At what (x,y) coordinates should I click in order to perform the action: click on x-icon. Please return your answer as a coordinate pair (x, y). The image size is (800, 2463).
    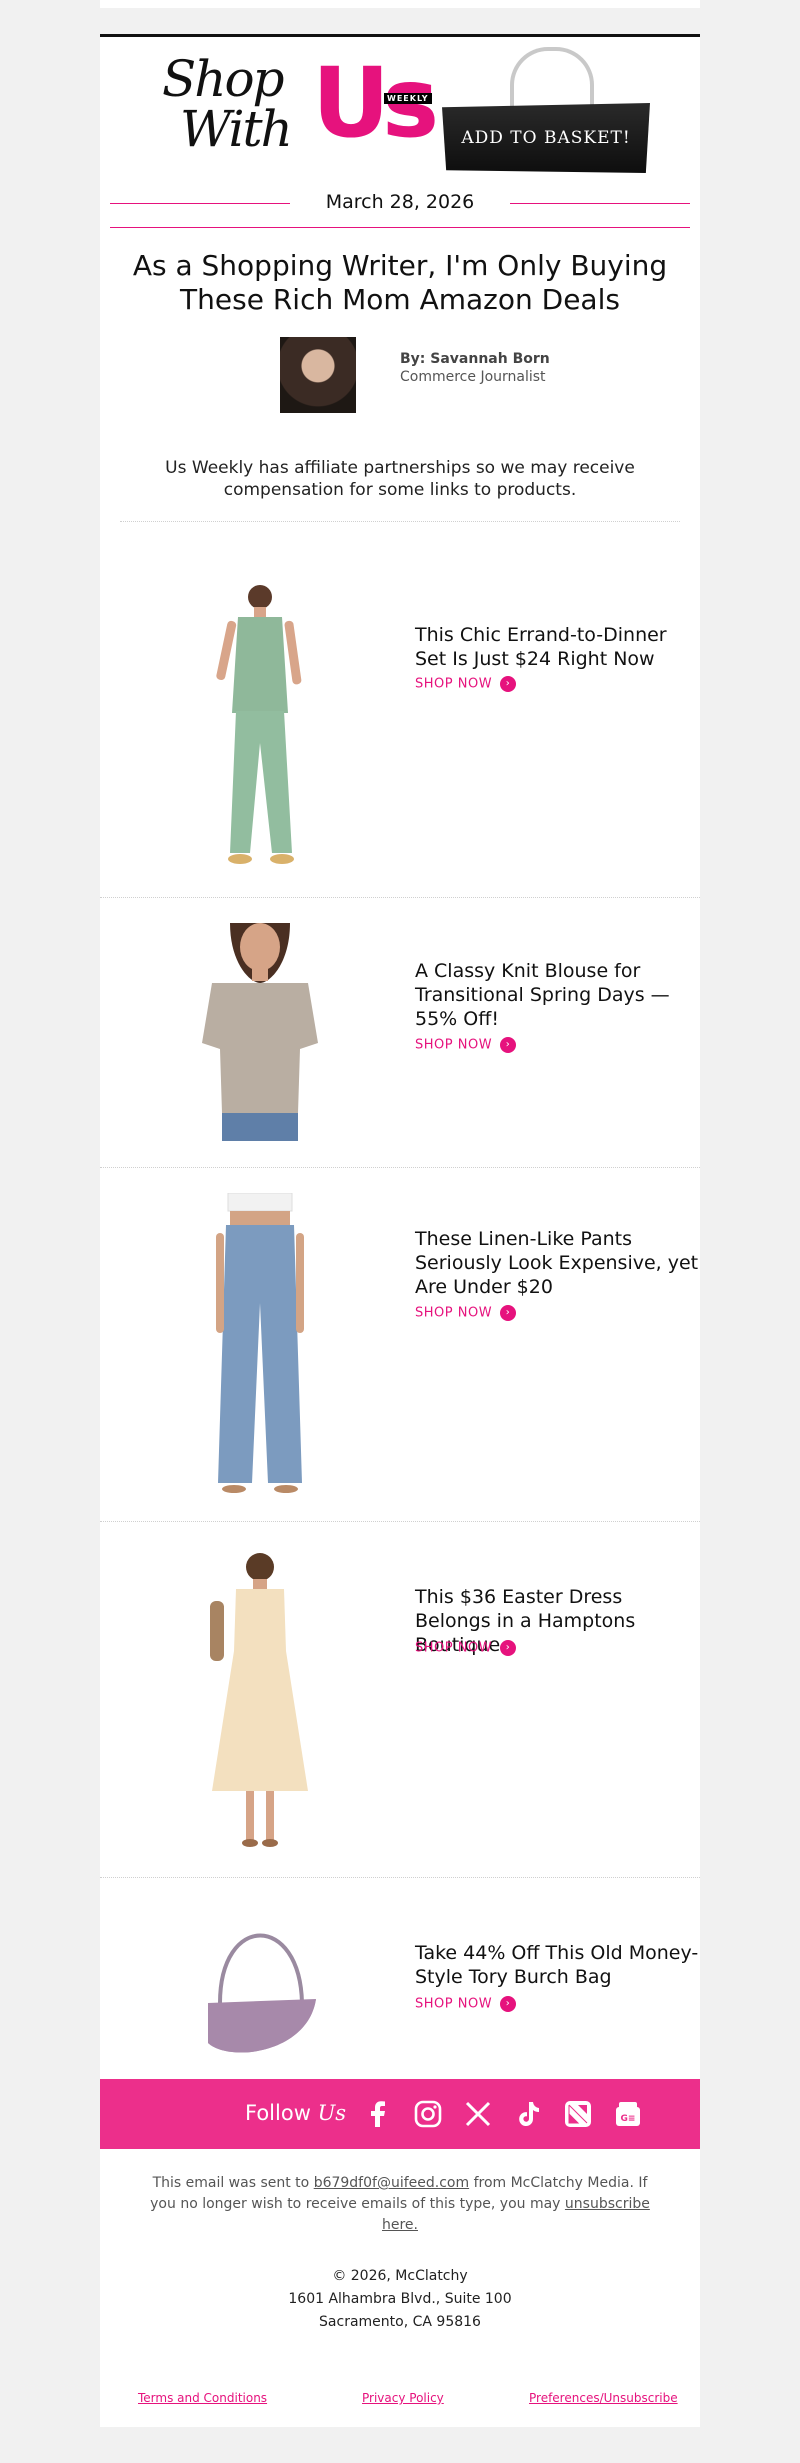
    Looking at the image, I should click on (478, 2114).